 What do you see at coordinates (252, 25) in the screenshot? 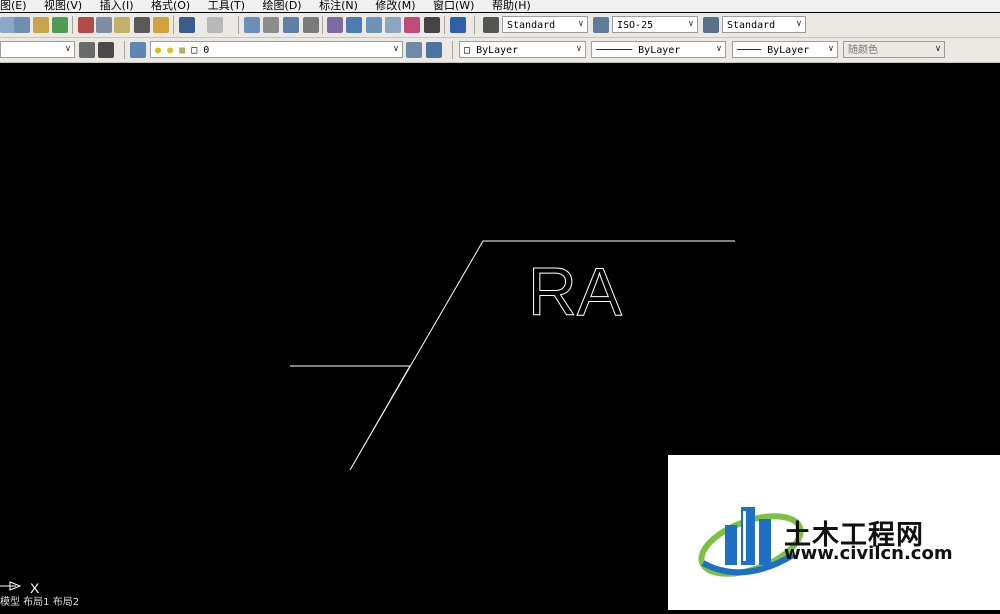
I see `pan-icon` at bounding box center [252, 25].